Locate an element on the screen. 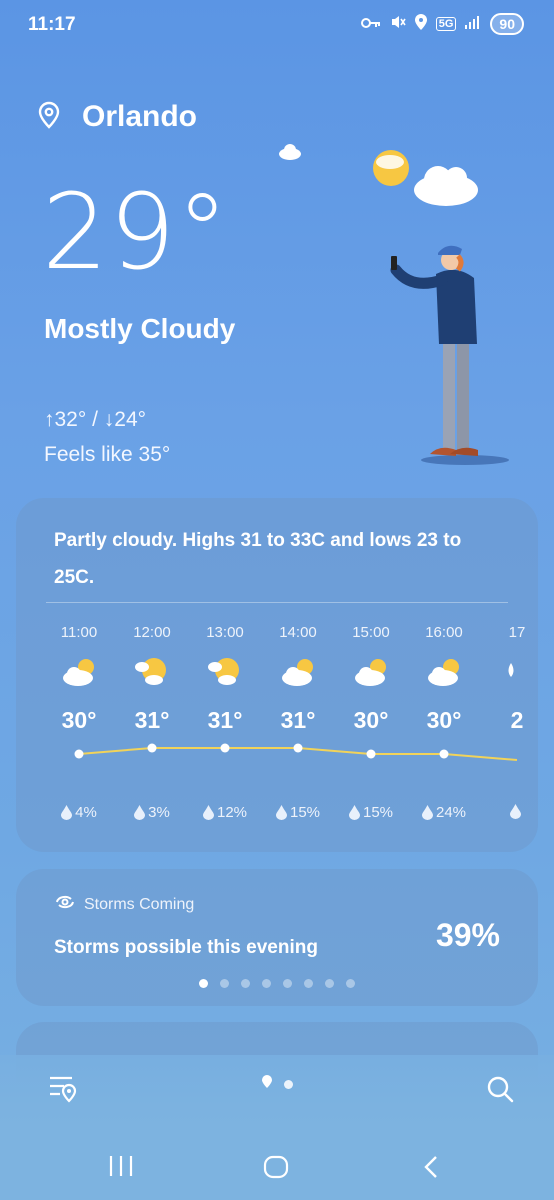 The image size is (554, 1200). system-nav-bar is located at coordinates (277, 1162).